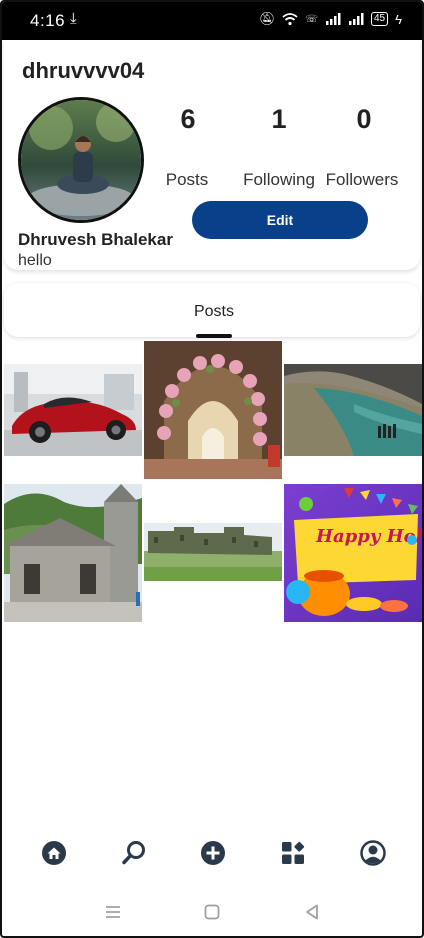 The image size is (424, 938). What do you see at coordinates (83, 70) in the screenshot?
I see `username: dhruvvvv04` at bounding box center [83, 70].